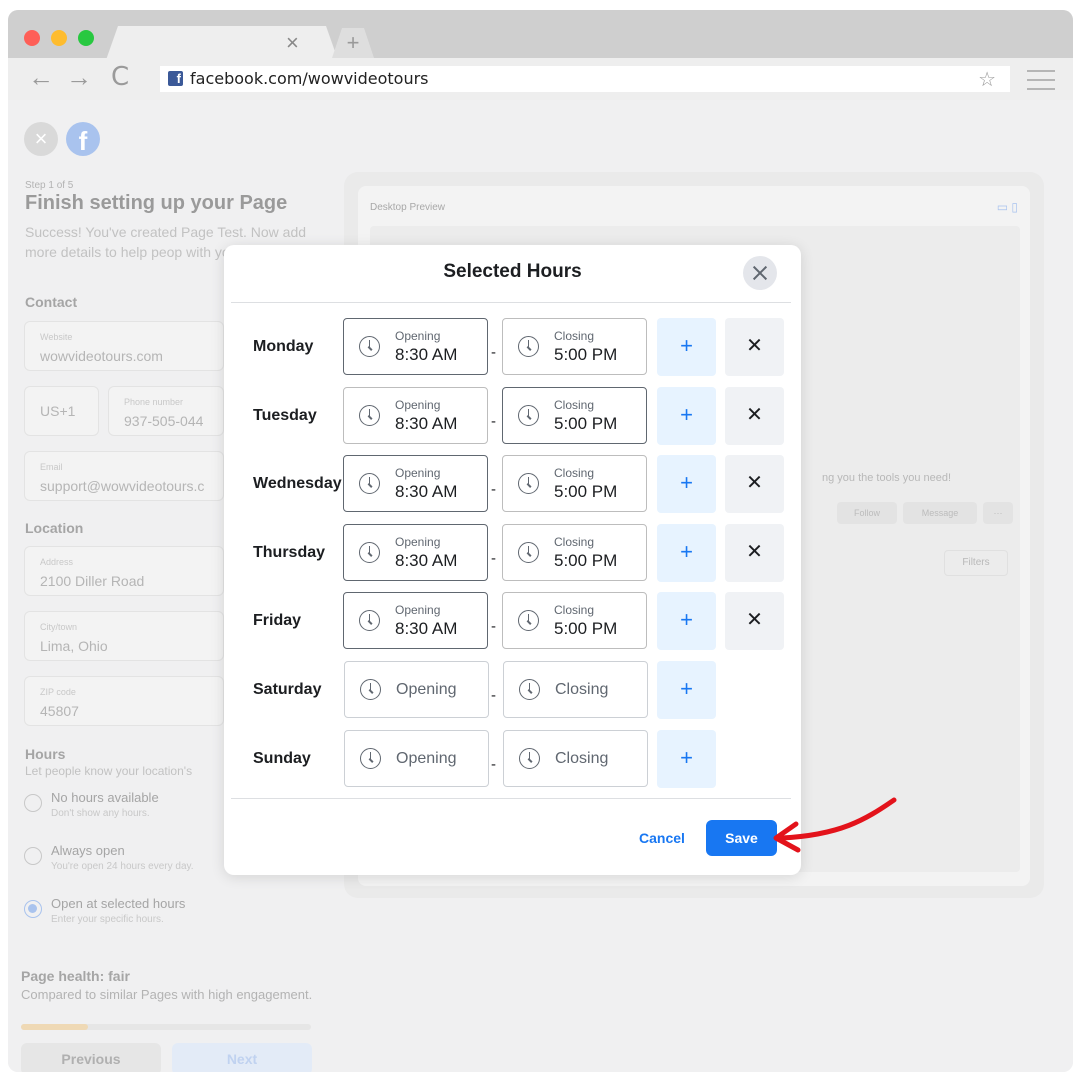 This screenshot has width=1080, height=1080. Describe the element at coordinates (124, 636) in the screenshot. I see `city-field: City/town Lima, Ohio` at that location.